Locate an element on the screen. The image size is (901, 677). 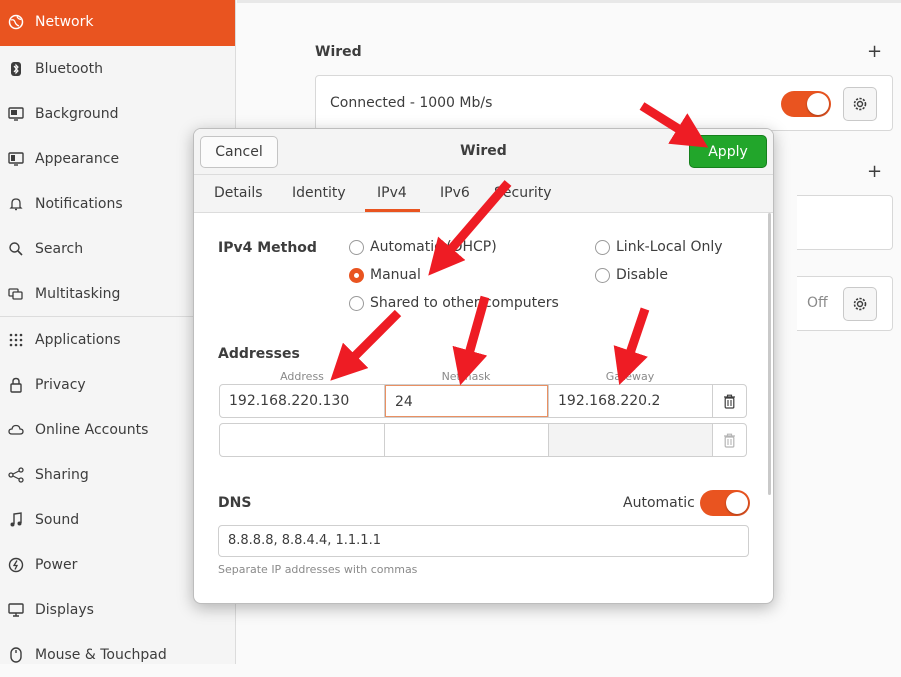
method-shared: Shared to other computers is located at coordinates (454, 303).